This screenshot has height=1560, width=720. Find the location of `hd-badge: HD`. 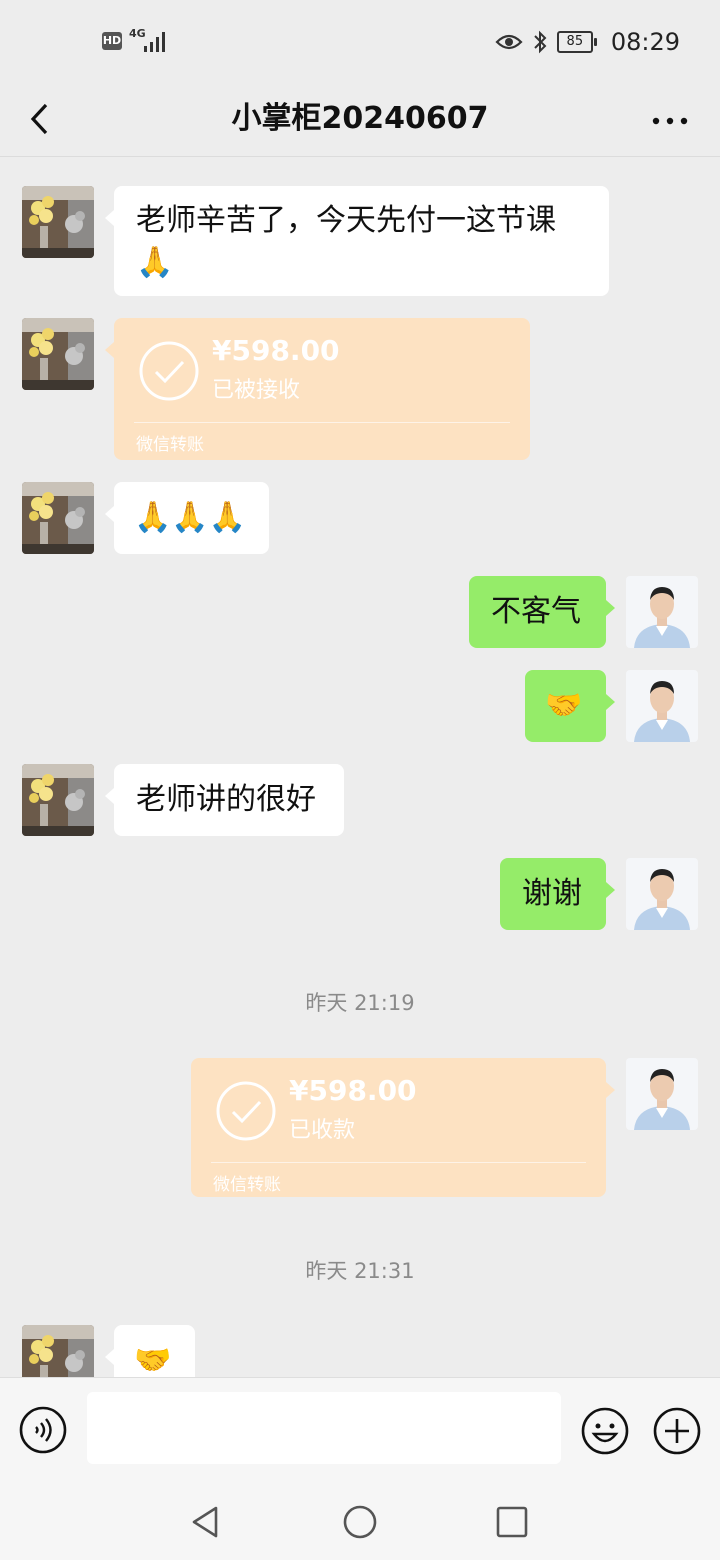

hd-badge: HD is located at coordinates (112, 41).